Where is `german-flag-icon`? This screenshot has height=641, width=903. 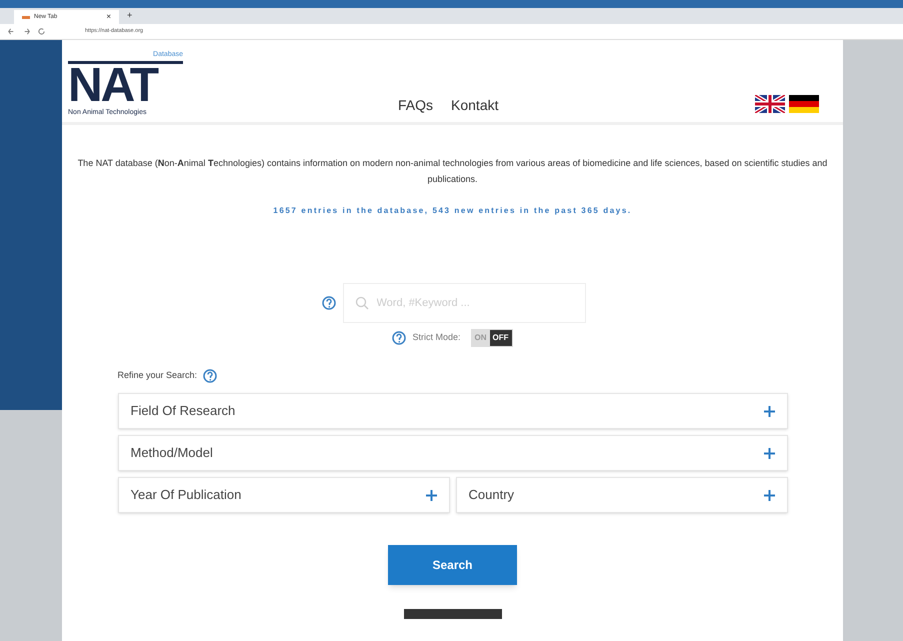
german-flag-icon is located at coordinates (804, 104).